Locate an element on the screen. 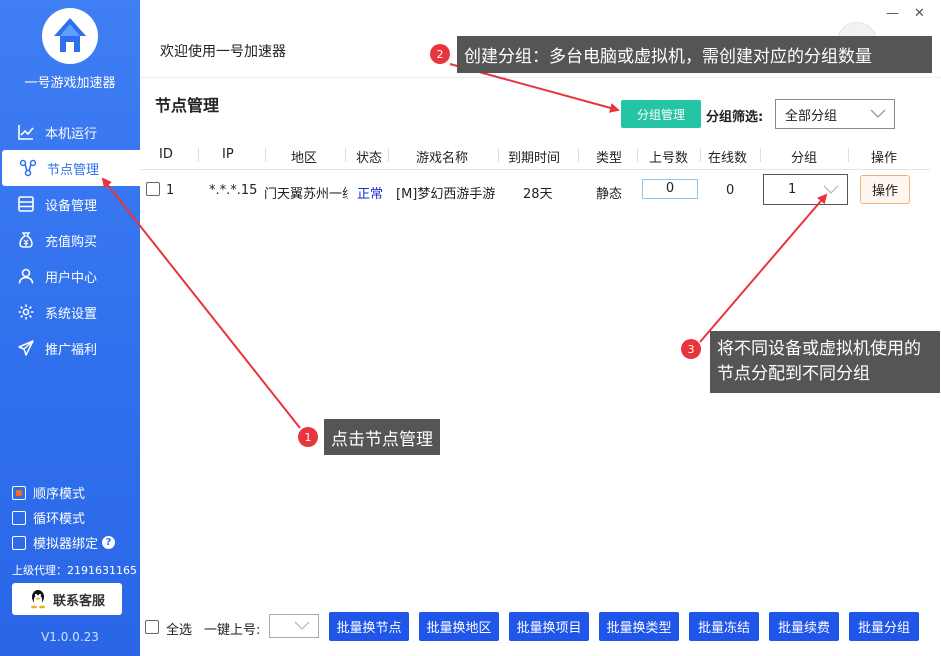  batch-change-node-button: 批量换节点 is located at coordinates (369, 626).